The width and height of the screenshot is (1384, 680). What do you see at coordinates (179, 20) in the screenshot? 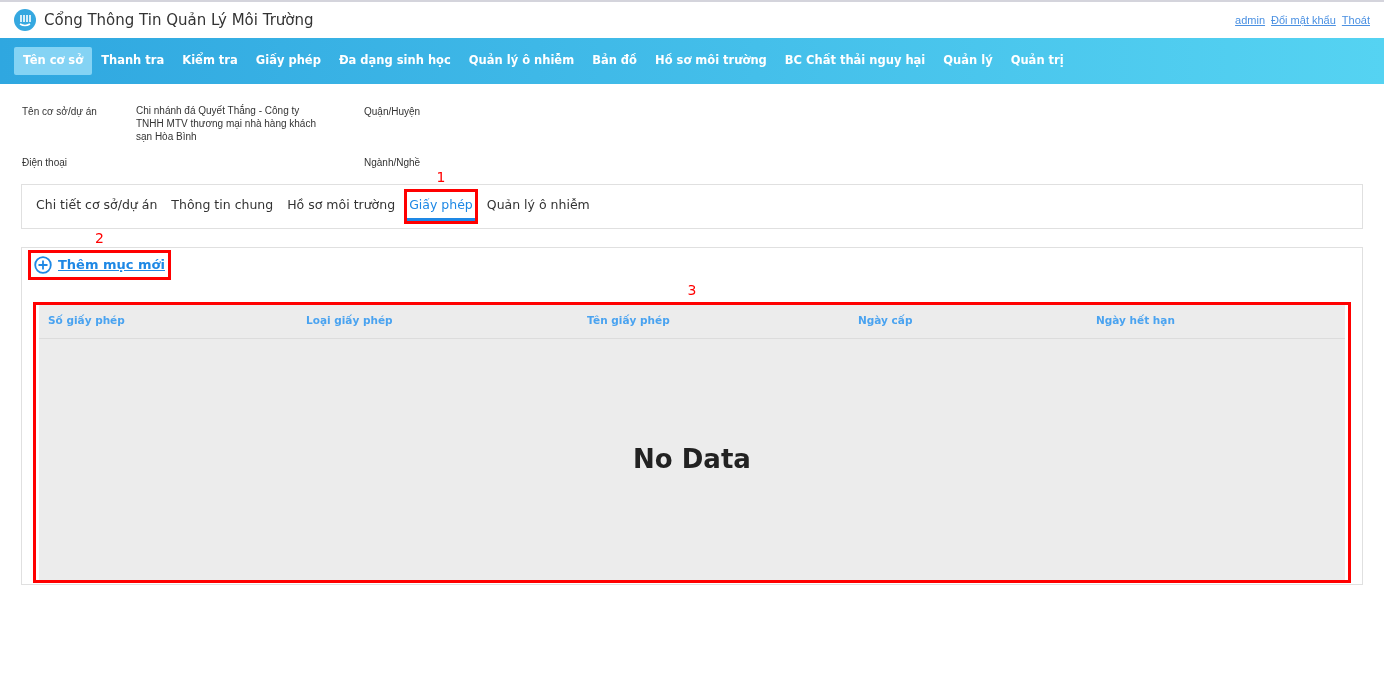
I see `site-title: Cổng Thông Tin Quản Lý Môi Trường` at bounding box center [179, 20].